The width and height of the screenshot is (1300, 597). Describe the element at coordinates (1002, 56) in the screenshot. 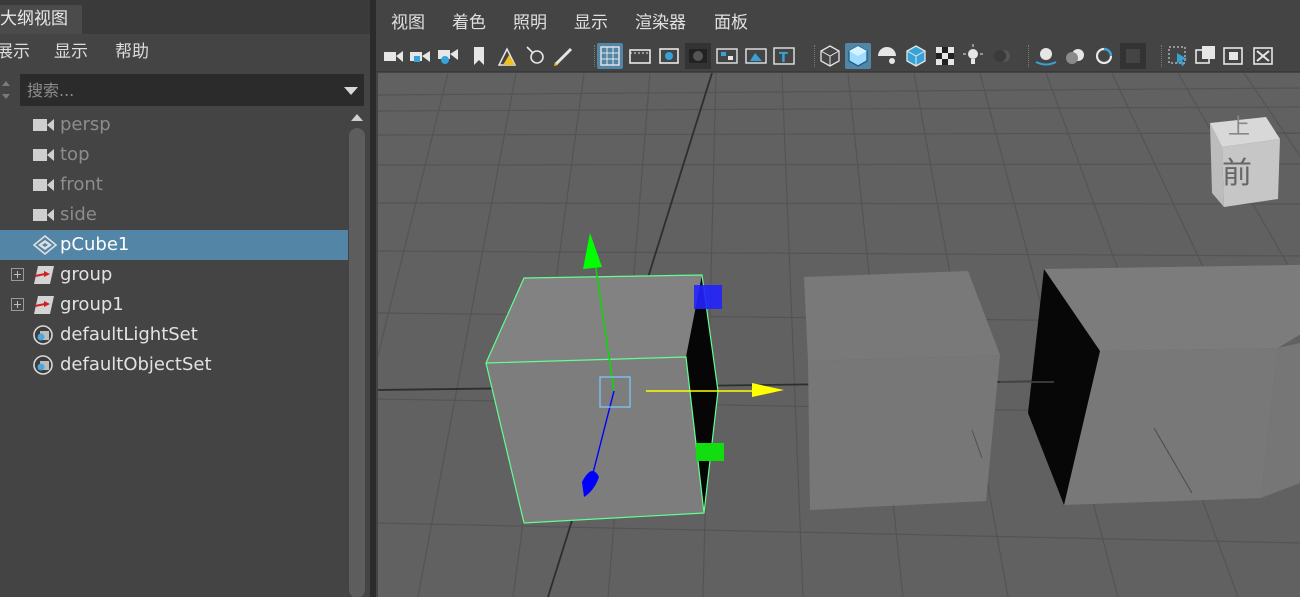

I see `shadows-icon` at that location.